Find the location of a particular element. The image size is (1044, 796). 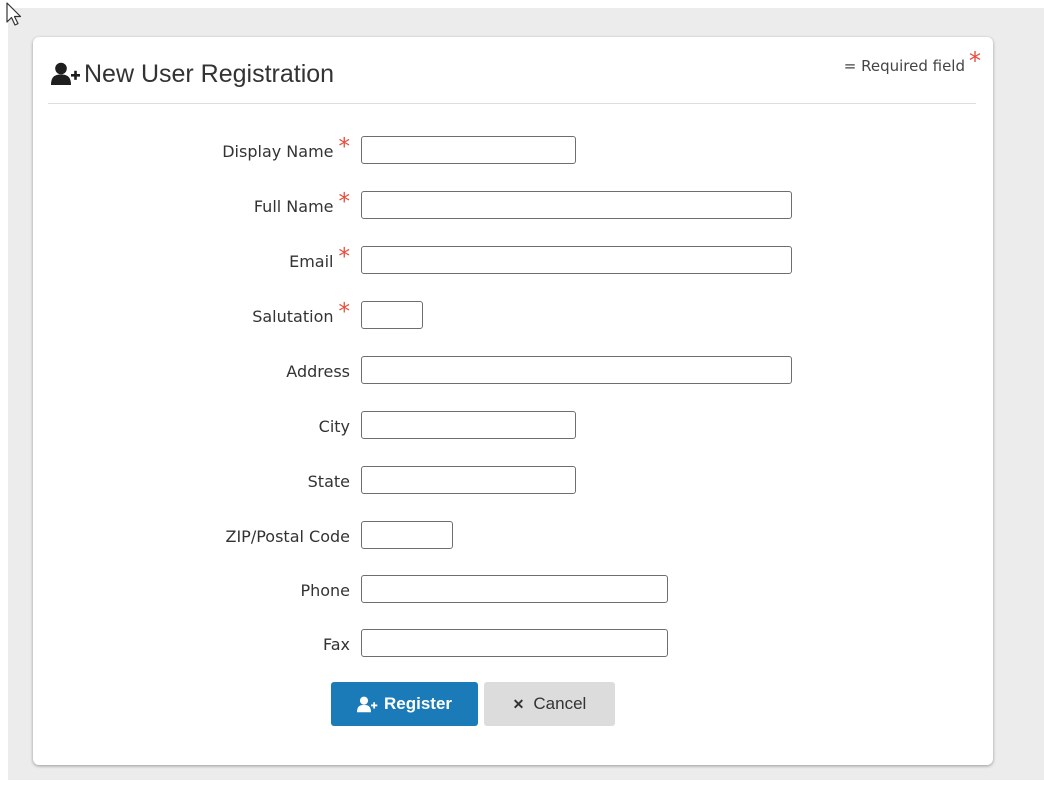

city-input is located at coordinates (468, 425).